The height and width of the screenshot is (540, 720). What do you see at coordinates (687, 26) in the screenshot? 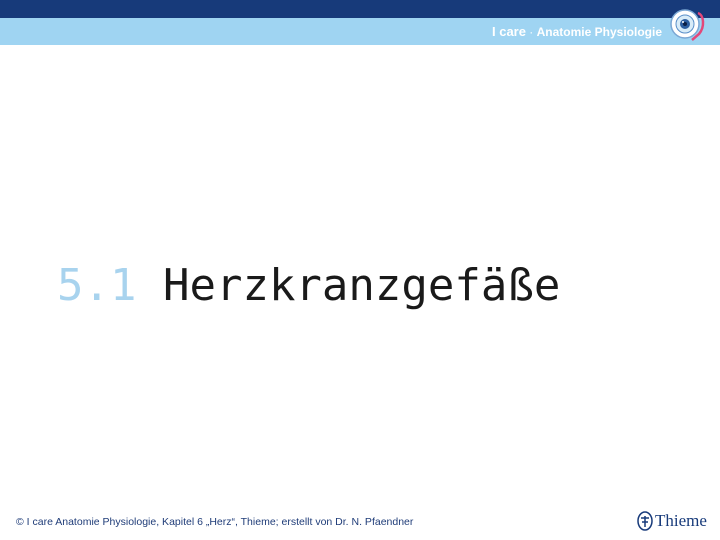
I see `eye-heart-badge-icon` at bounding box center [687, 26].